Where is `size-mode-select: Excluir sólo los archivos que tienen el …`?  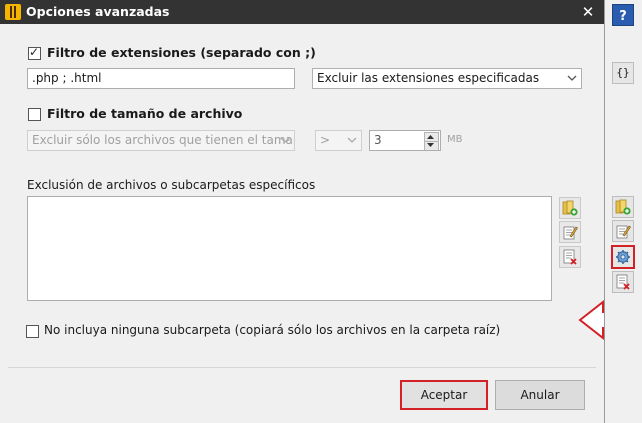
size-mode-select: Excluir sólo los archivos que tienen el … is located at coordinates (161, 140).